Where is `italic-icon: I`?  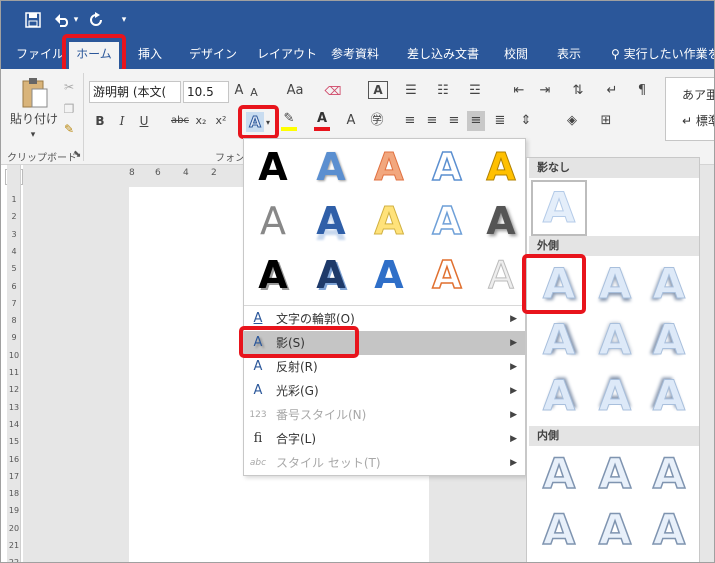
italic-icon: I is located at coordinates (122, 121).